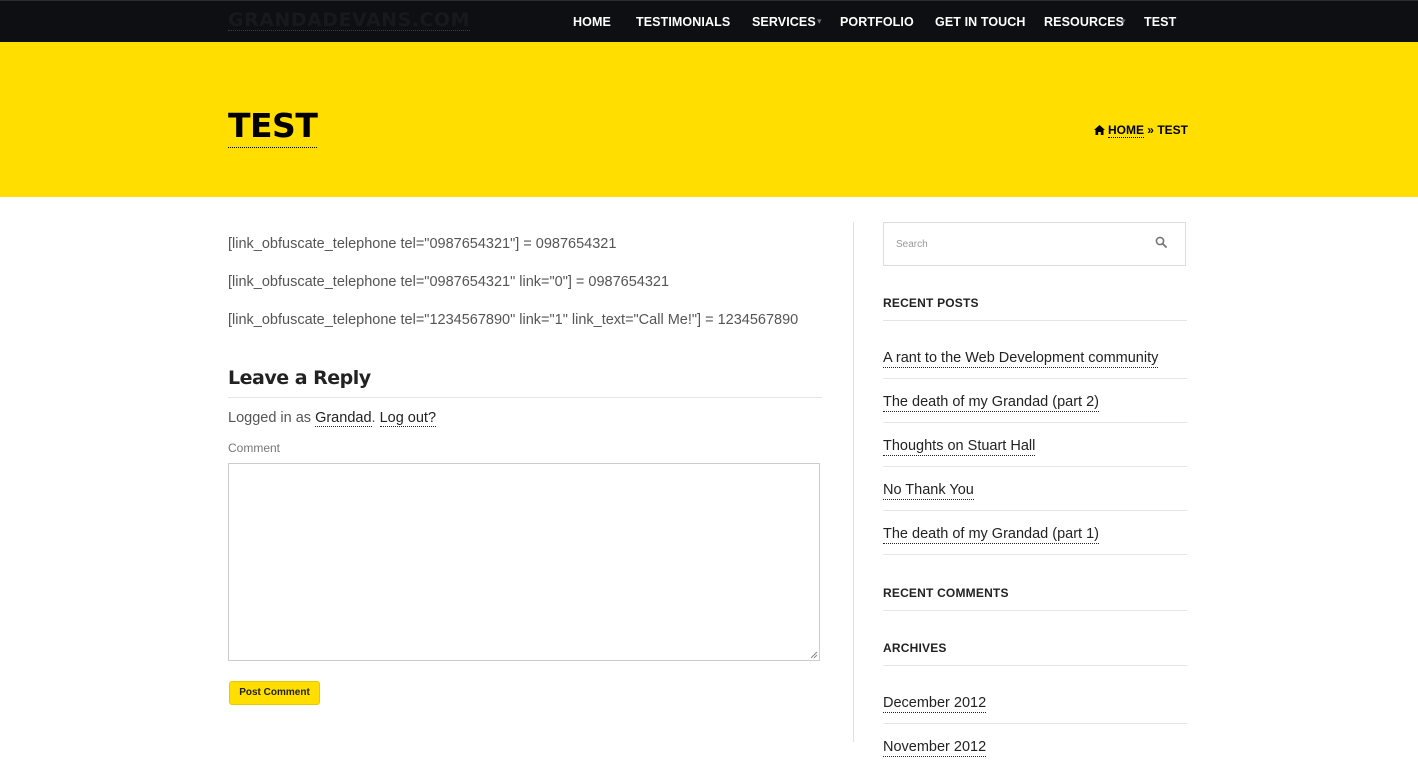 Image resolution: width=1418 pixels, height=761 pixels. I want to click on search-icon, so click(1161, 242).